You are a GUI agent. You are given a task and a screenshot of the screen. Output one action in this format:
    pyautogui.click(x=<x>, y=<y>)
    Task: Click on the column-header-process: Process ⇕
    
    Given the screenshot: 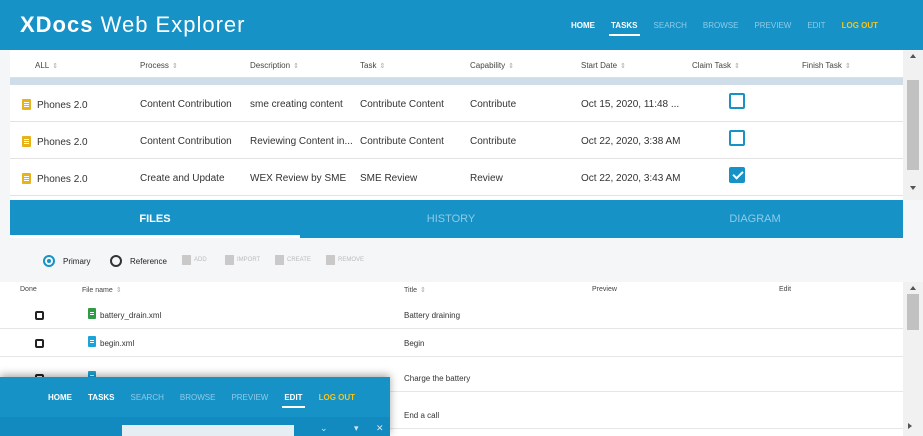 What is the action you would take?
    pyautogui.click(x=159, y=65)
    